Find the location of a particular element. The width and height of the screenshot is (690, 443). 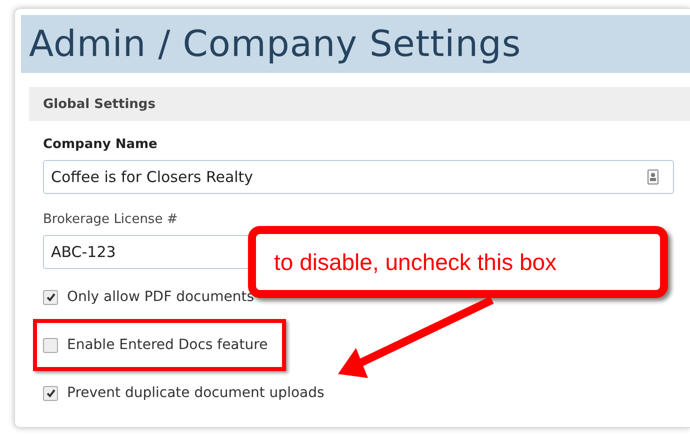

checkbox-label: Only allow PDF documents is located at coordinates (160, 297).